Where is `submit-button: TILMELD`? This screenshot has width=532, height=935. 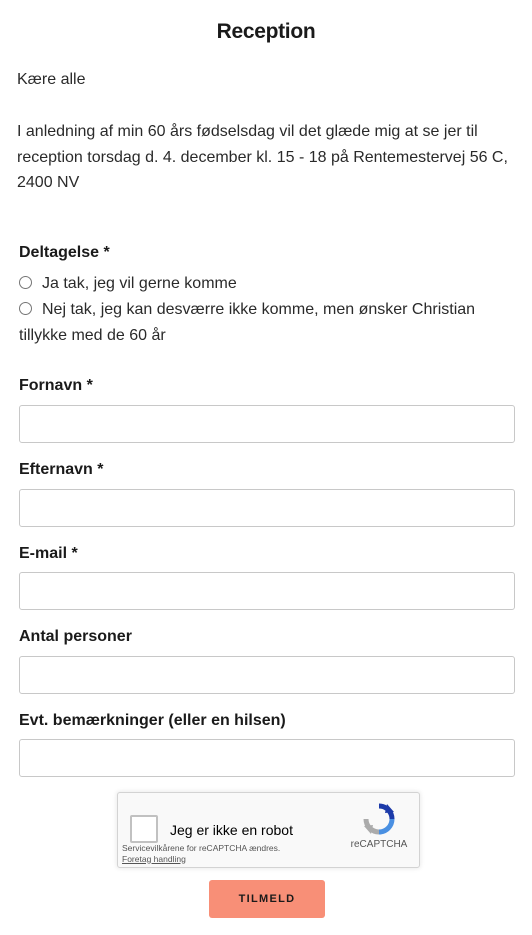 submit-button: TILMELD is located at coordinates (267, 899).